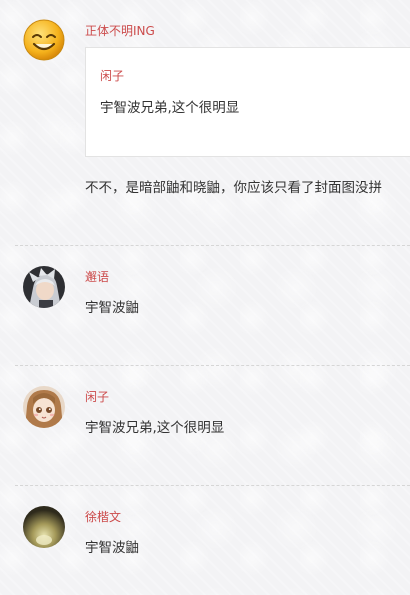 The image size is (410, 595). Describe the element at coordinates (155, 428) in the screenshot. I see `comment-text: 宇智波兄弟,这个很明显` at that location.